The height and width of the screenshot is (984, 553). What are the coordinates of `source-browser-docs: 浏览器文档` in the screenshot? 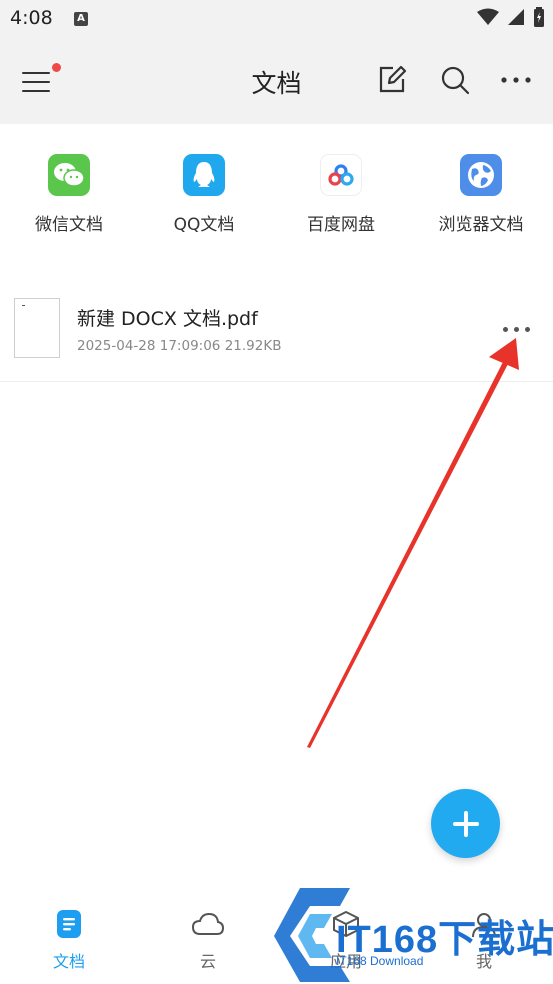 It's located at (481, 194).